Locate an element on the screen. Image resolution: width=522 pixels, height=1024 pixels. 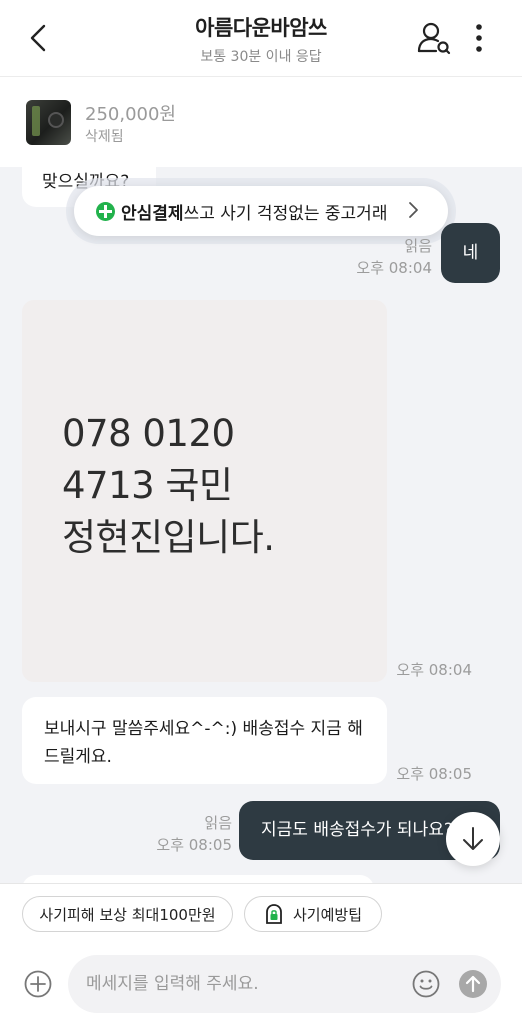
chat-header: 아름다운바암쓰 보통 30분 이내 응답 is located at coordinates (261, 38).